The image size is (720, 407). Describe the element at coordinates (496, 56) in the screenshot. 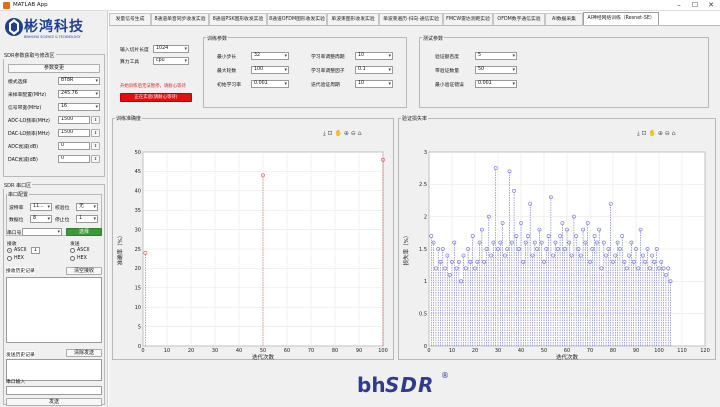

I see `test-param-select: 5` at that location.